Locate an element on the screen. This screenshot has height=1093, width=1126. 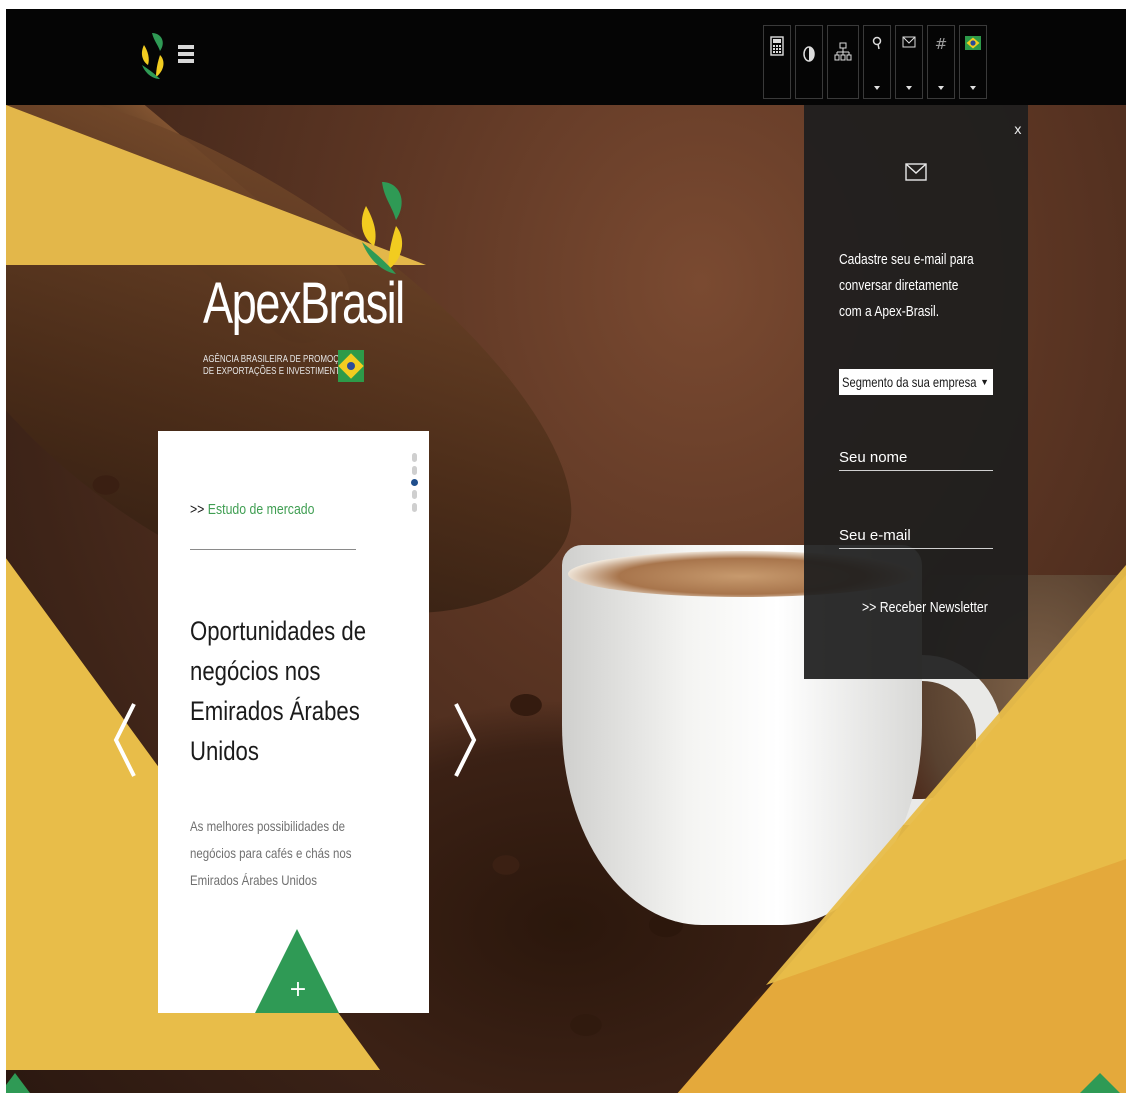
chevron-down-icon: ▼ is located at coordinates (984, 382).